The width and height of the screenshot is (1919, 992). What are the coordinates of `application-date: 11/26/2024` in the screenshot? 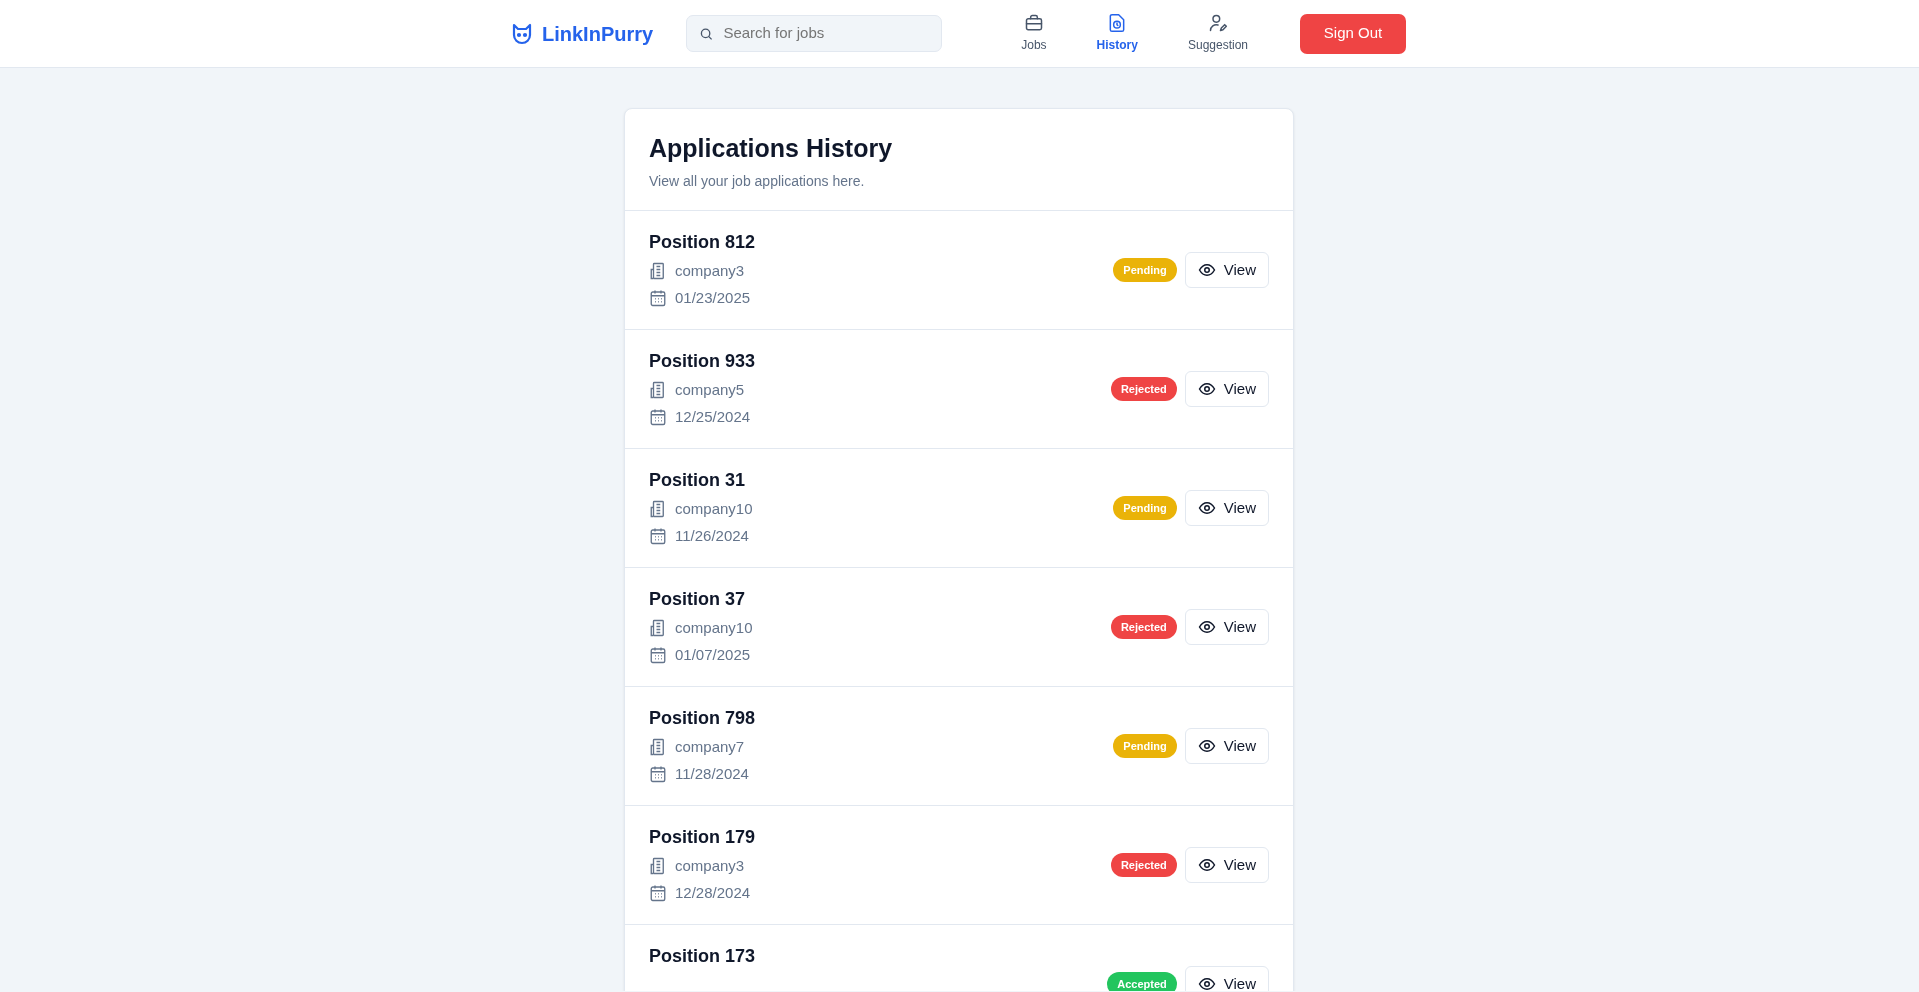 It's located at (712, 535).